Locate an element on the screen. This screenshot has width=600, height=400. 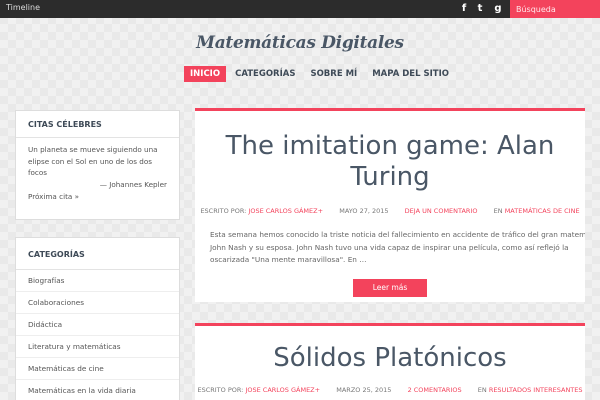
post-title: Sólidos Platónicos is located at coordinates (390, 350).